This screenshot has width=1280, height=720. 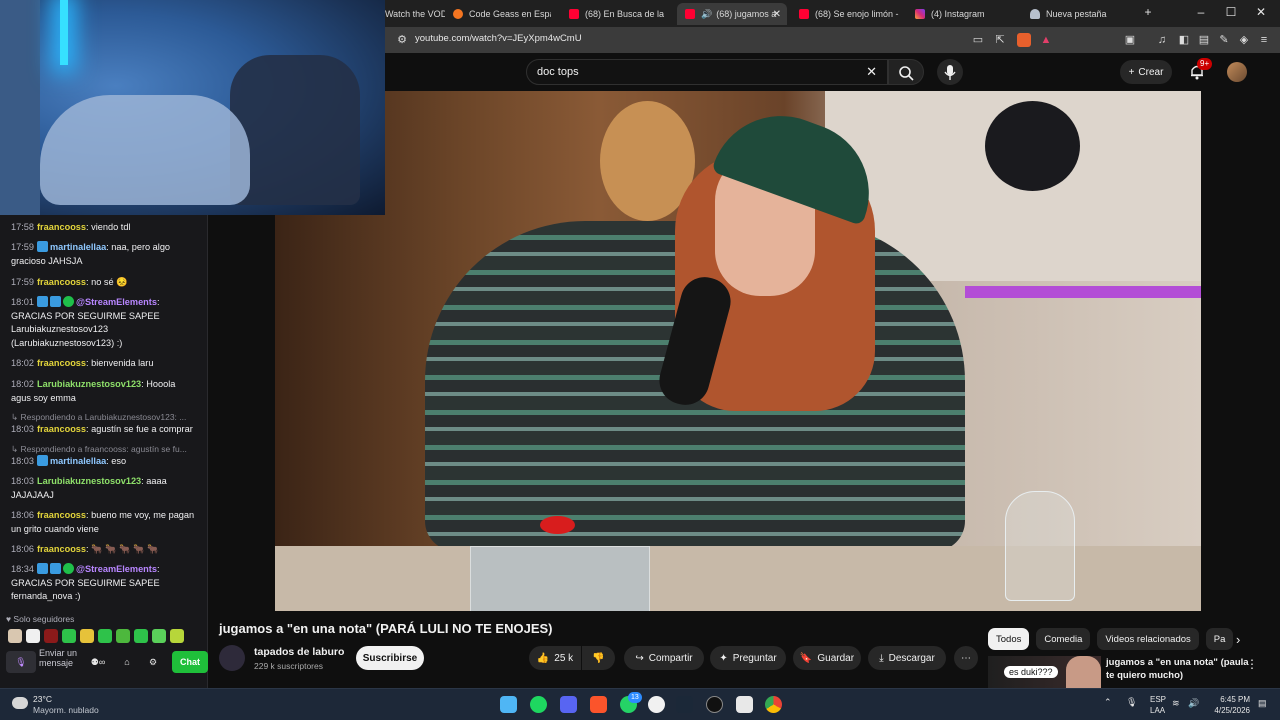 What do you see at coordinates (1201, 12) in the screenshot?
I see `minimize-icon: –` at bounding box center [1201, 12].